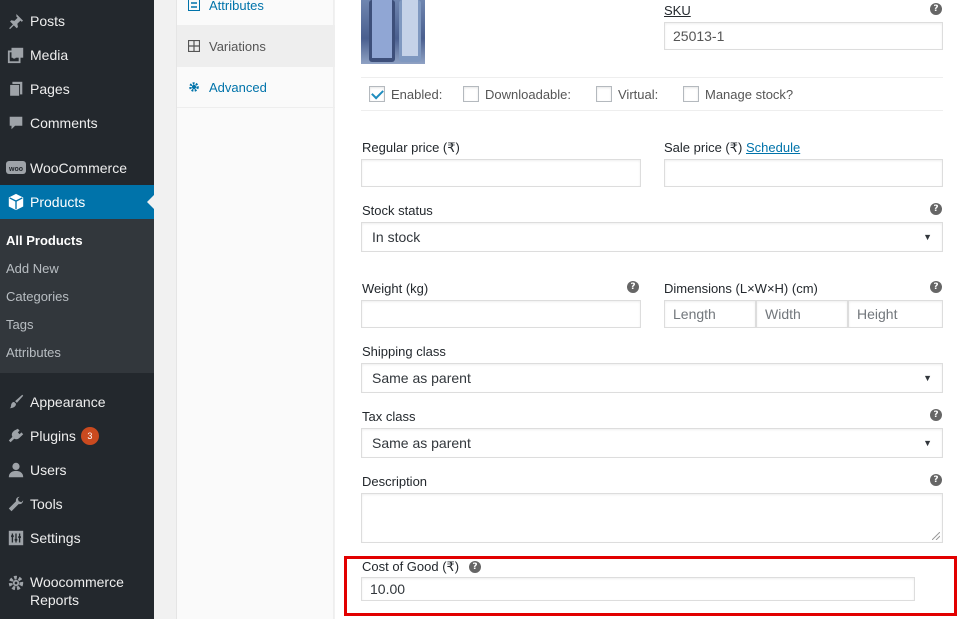  Describe the element at coordinates (389, 416) in the screenshot. I see `tax-class-label: Tax class` at that location.